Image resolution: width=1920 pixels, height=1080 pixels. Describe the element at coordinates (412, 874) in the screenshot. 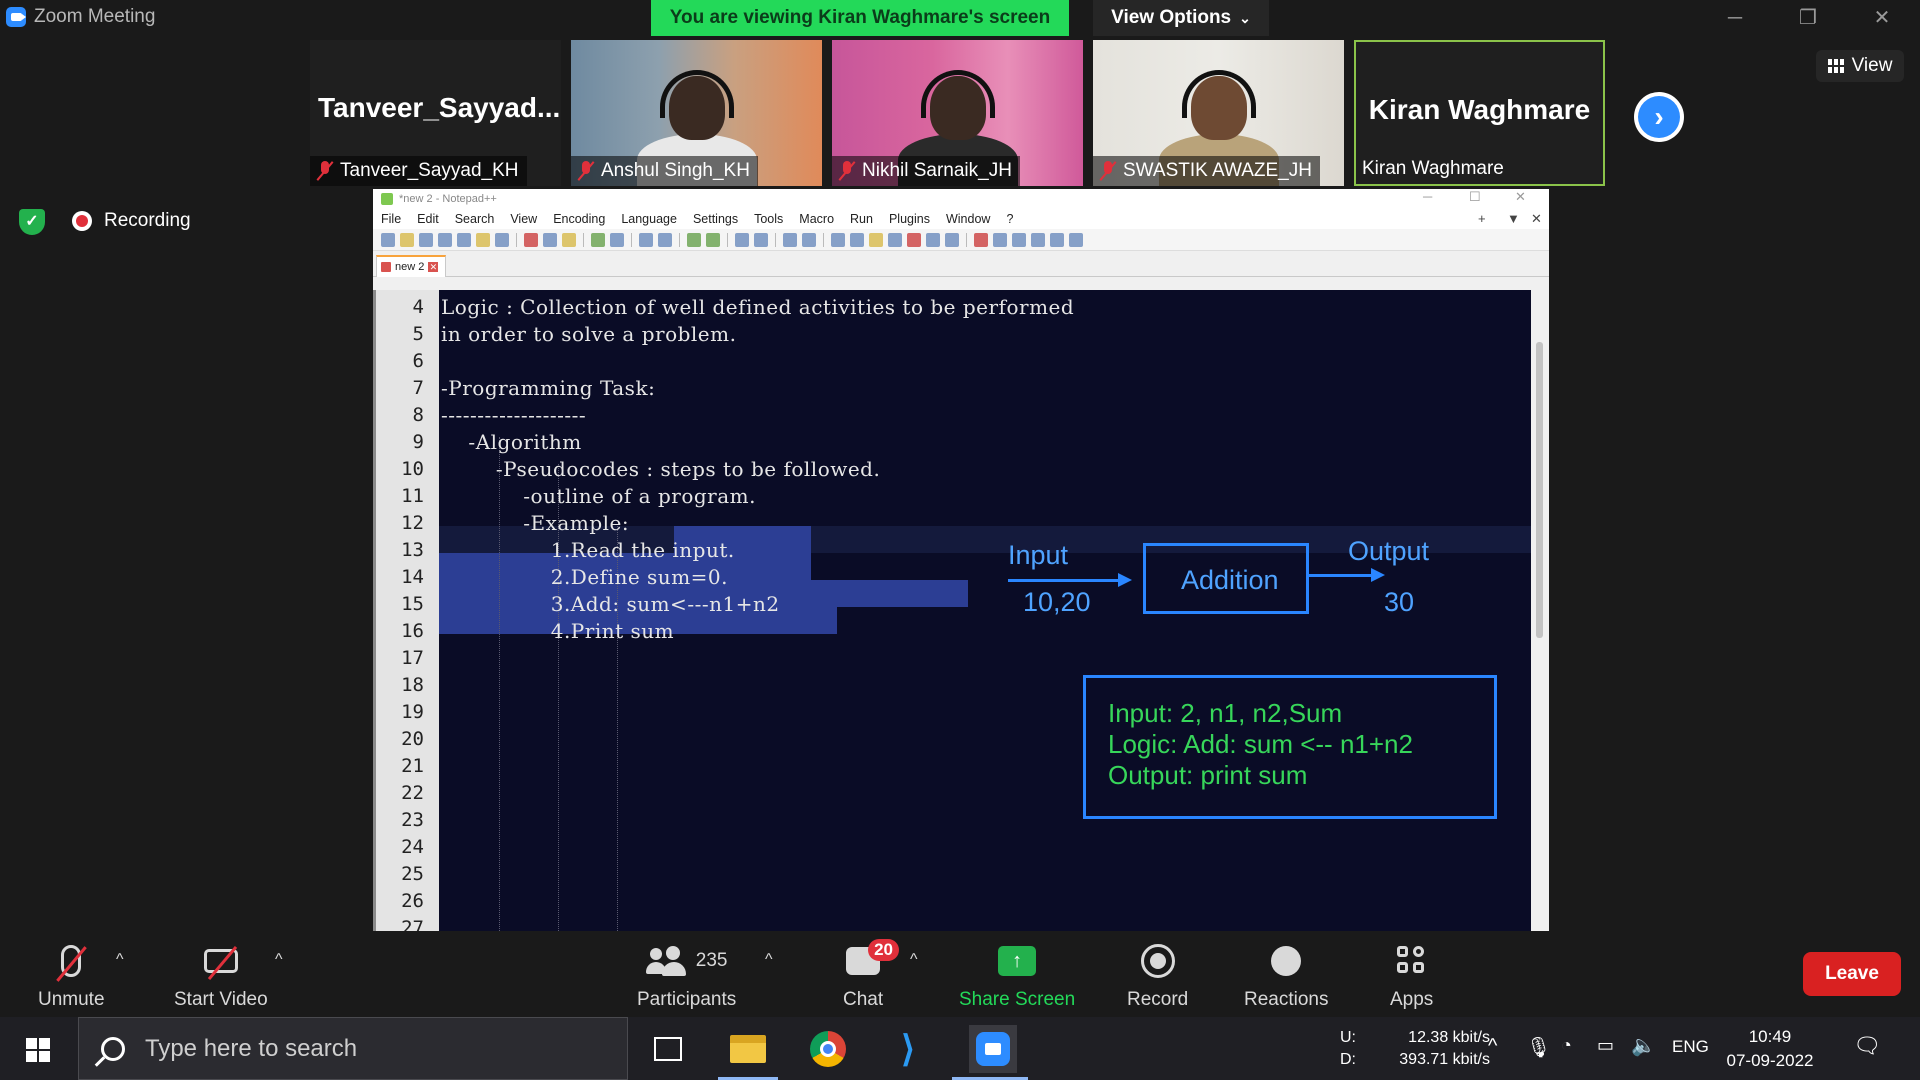

I see `line-number: 25` at that location.